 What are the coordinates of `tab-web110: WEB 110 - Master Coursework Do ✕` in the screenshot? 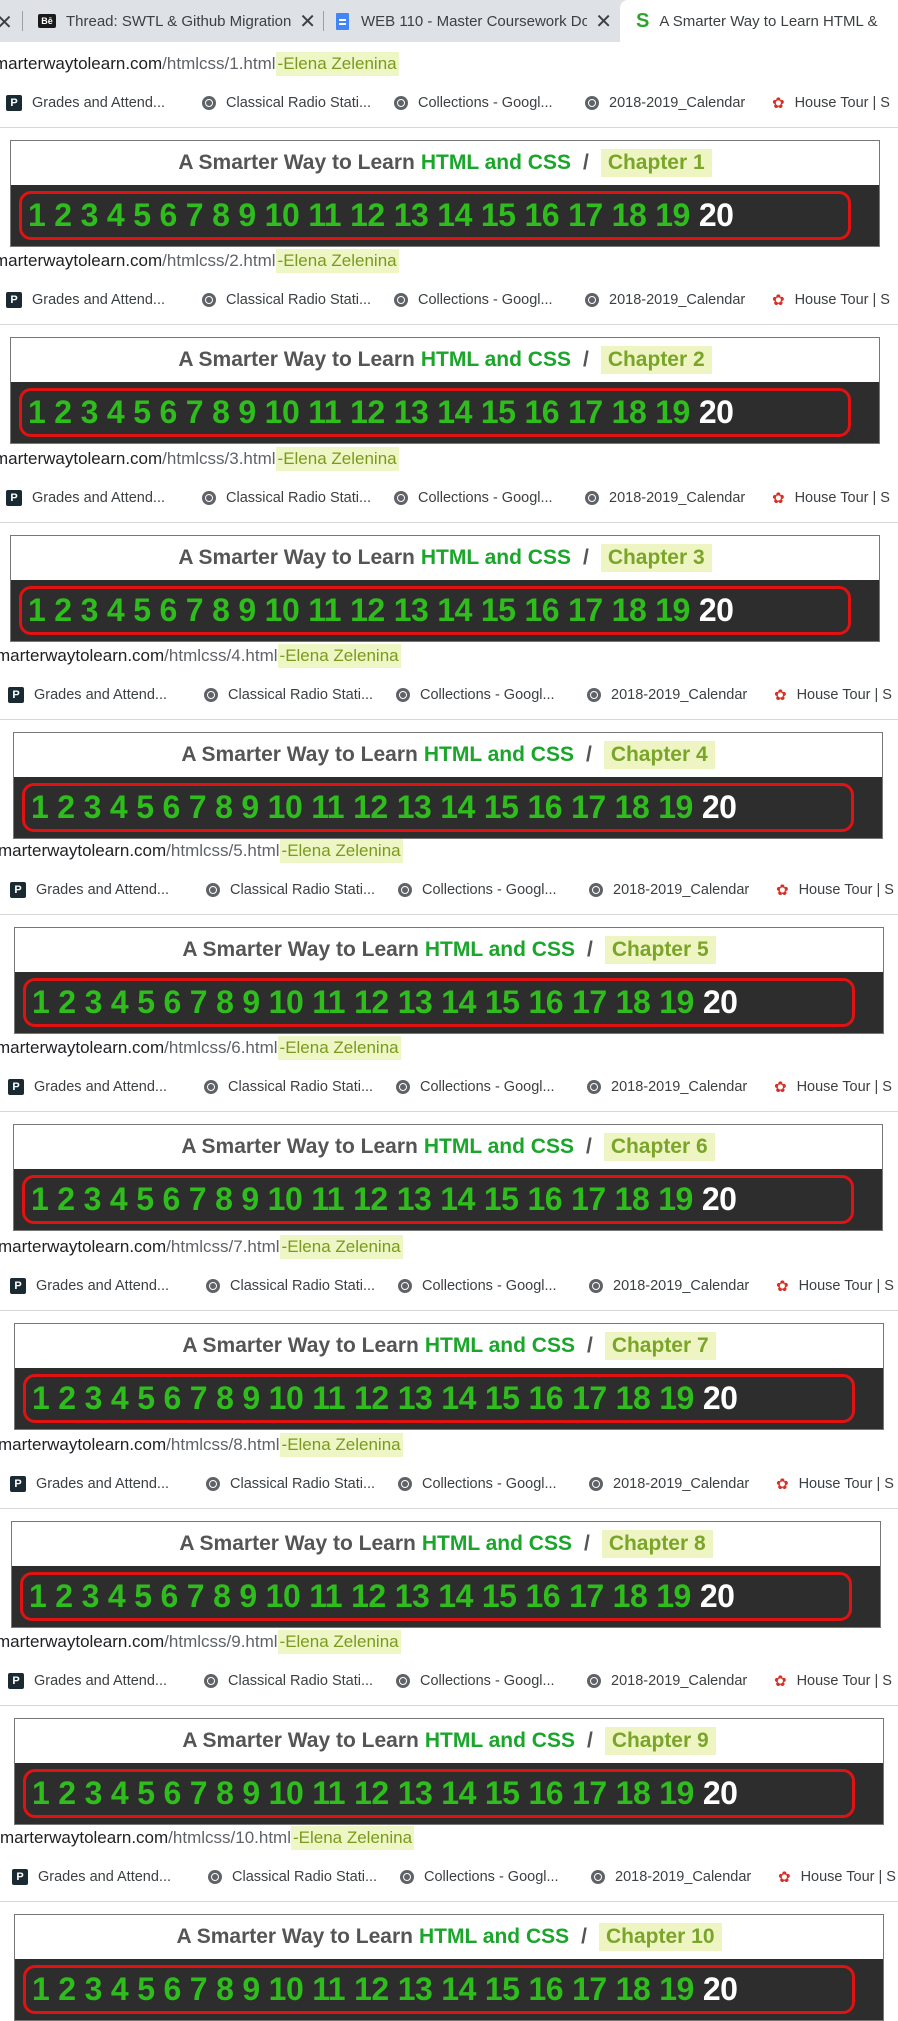 It's located at (476, 21).